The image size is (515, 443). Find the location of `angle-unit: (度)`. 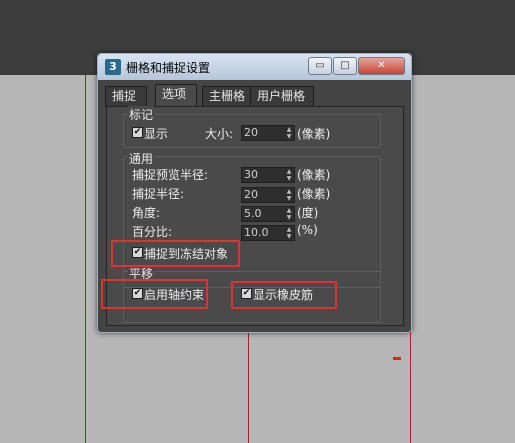

angle-unit: (度) is located at coordinates (308, 213).